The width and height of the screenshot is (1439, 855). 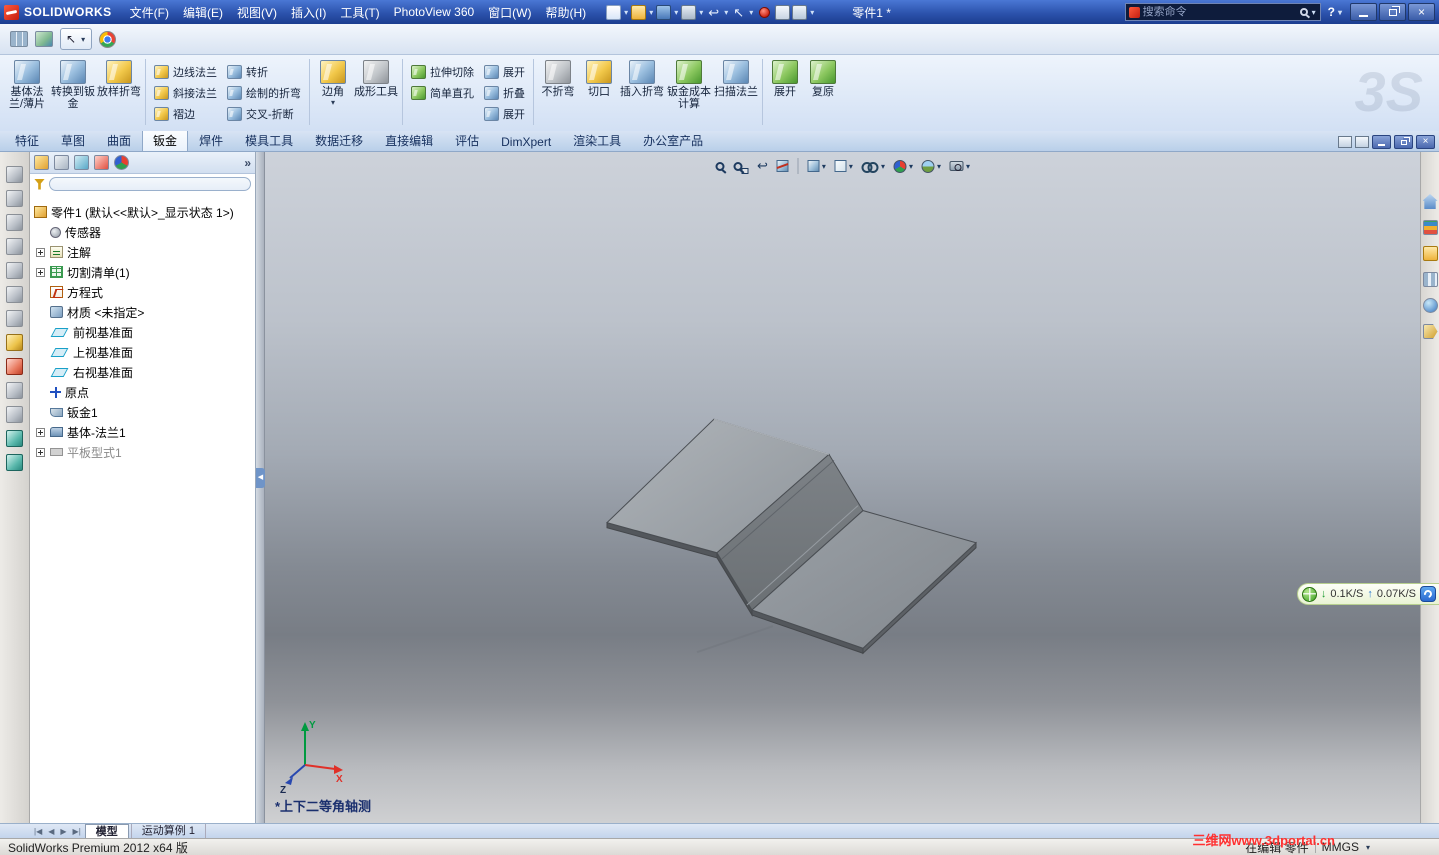 I want to click on save-icon, so click(x=664, y=12).